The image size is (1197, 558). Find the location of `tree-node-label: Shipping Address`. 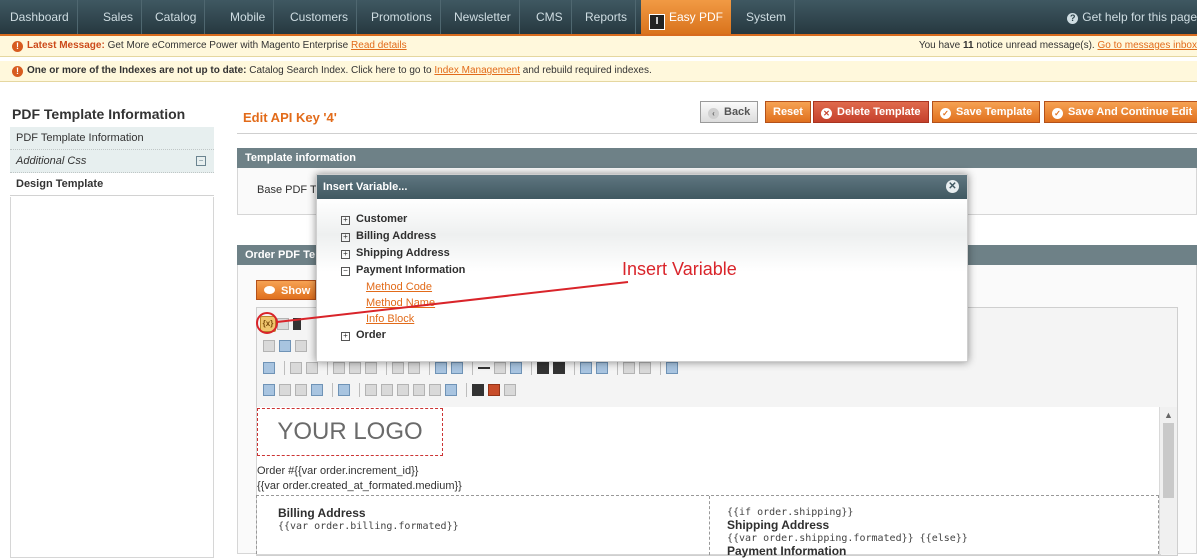

tree-node-label: Shipping Address is located at coordinates (403, 253).